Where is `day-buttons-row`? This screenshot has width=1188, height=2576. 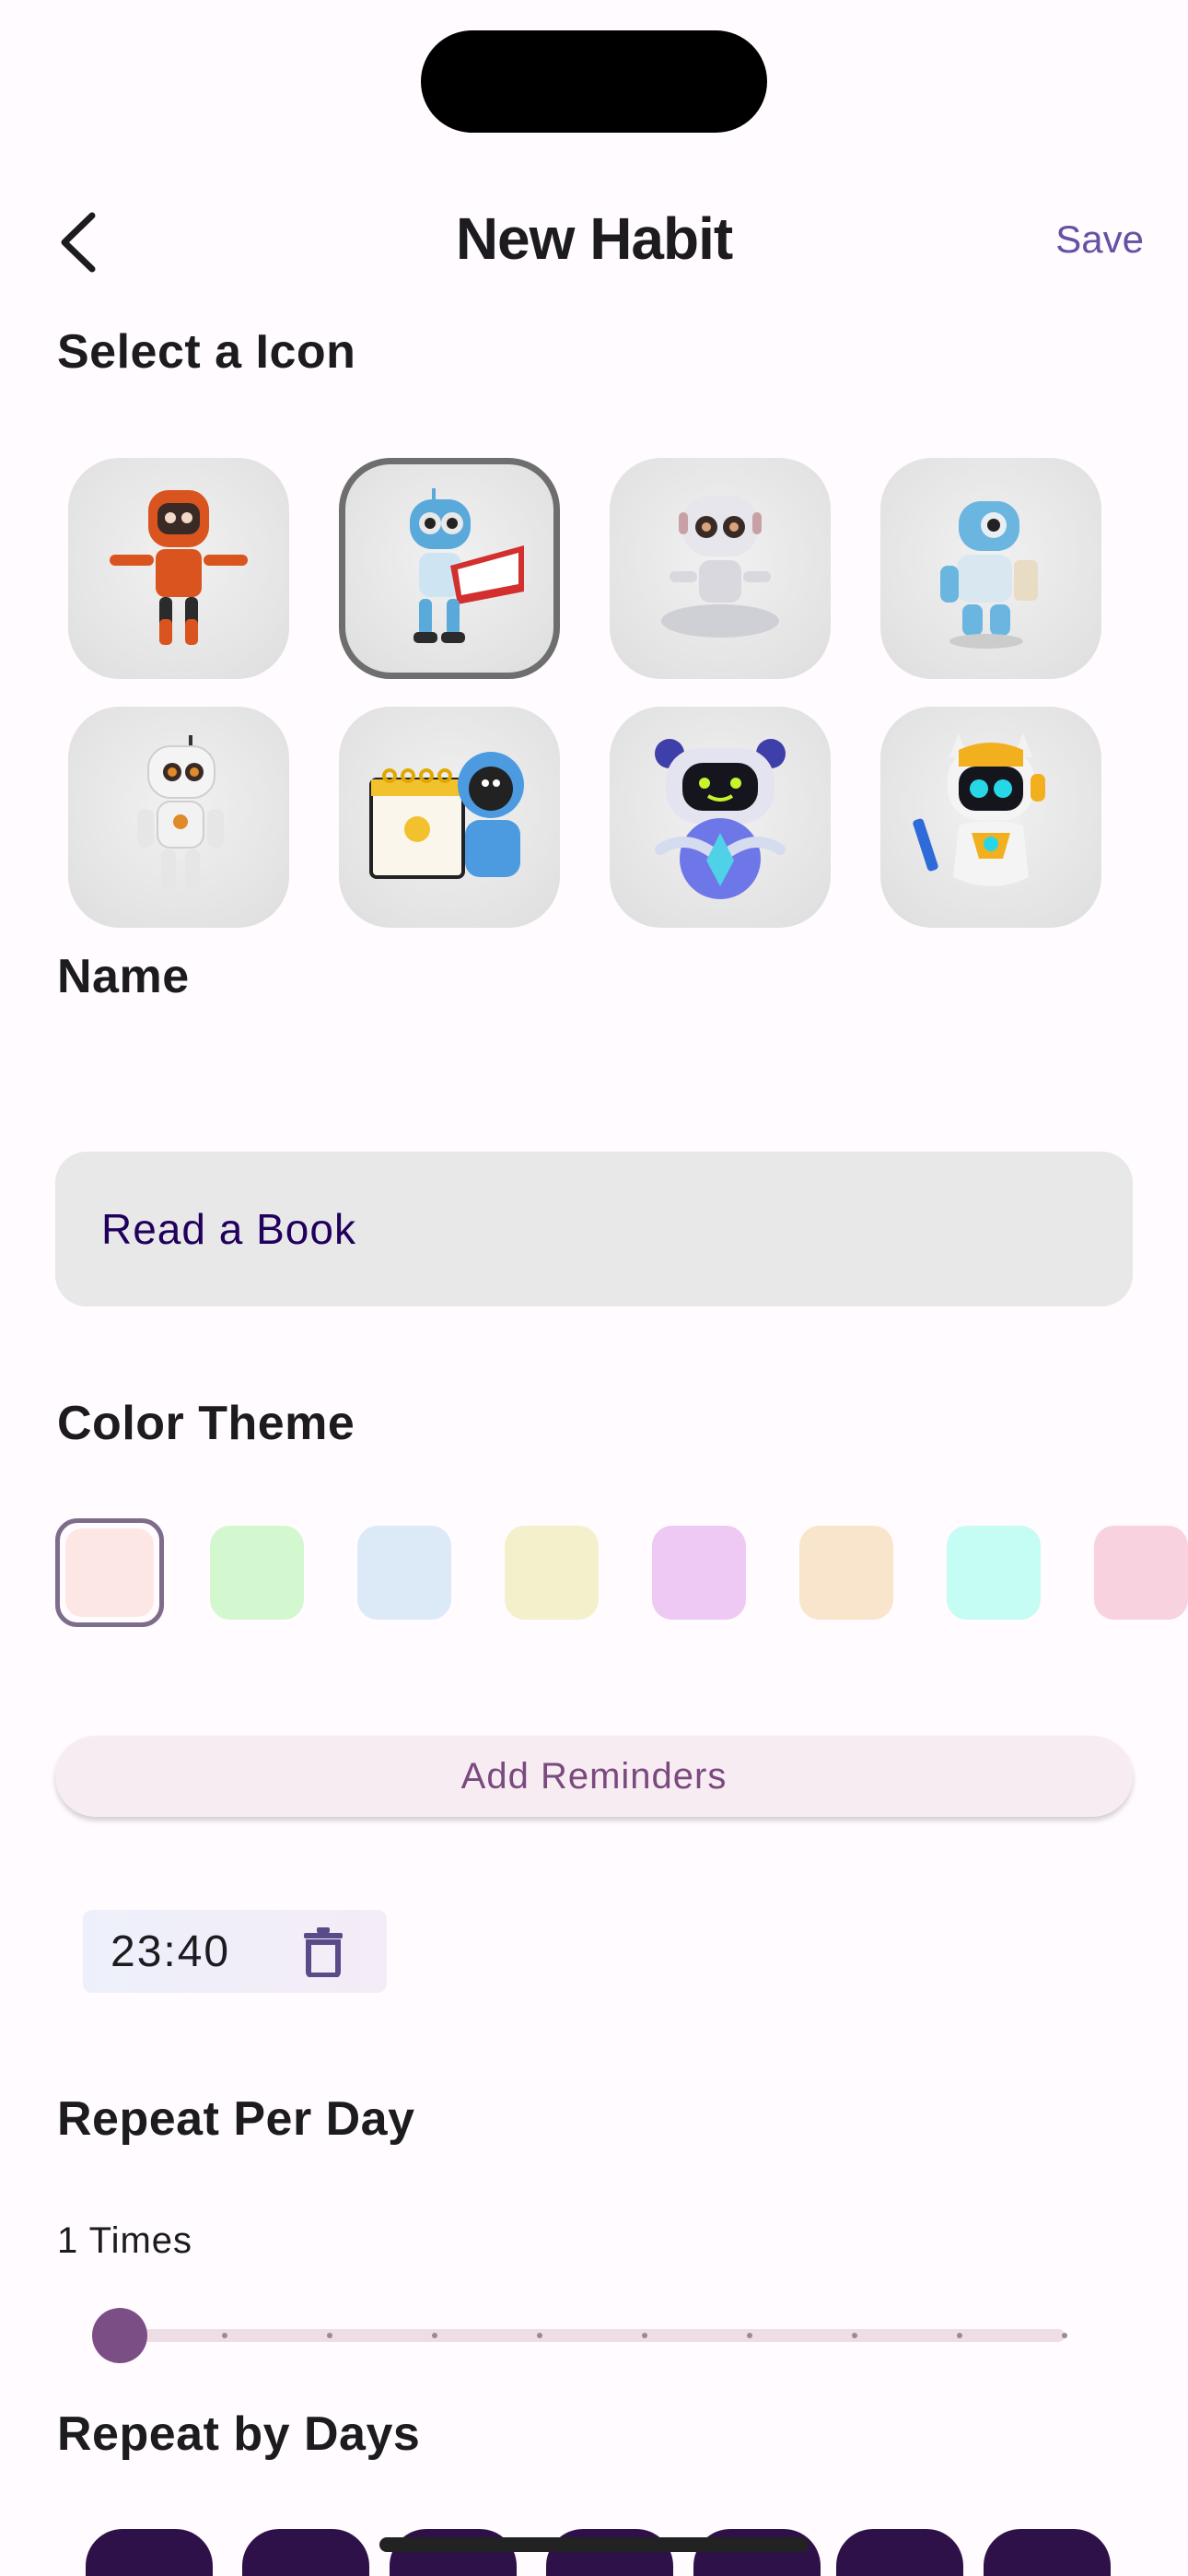
day-buttons-row is located at coordinates (598, 2552).